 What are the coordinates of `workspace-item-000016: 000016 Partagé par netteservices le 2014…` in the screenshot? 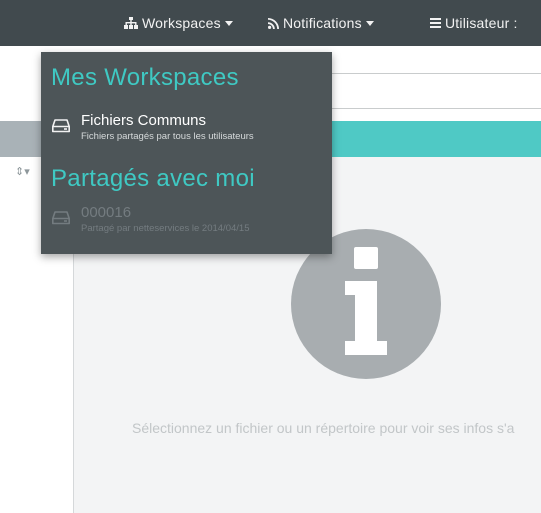 It's located at (186, 223).